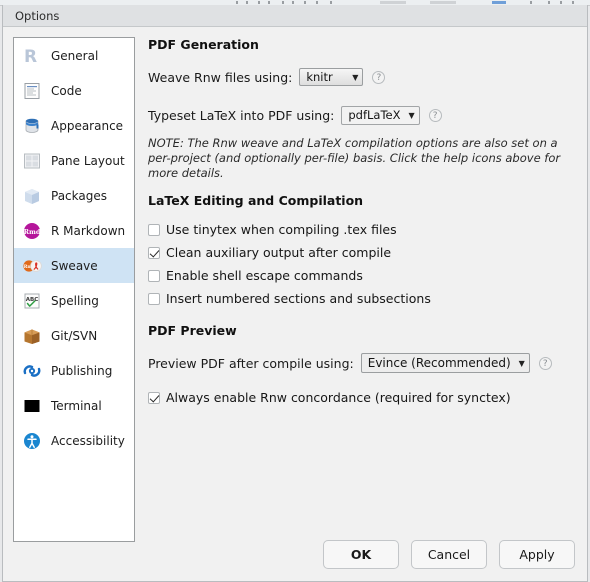 This screenshot has width=590, height=582. Describe the element at coordinates (82, 370) in the screenshot. I see `sidebar-item-label: Publishing` at that location.